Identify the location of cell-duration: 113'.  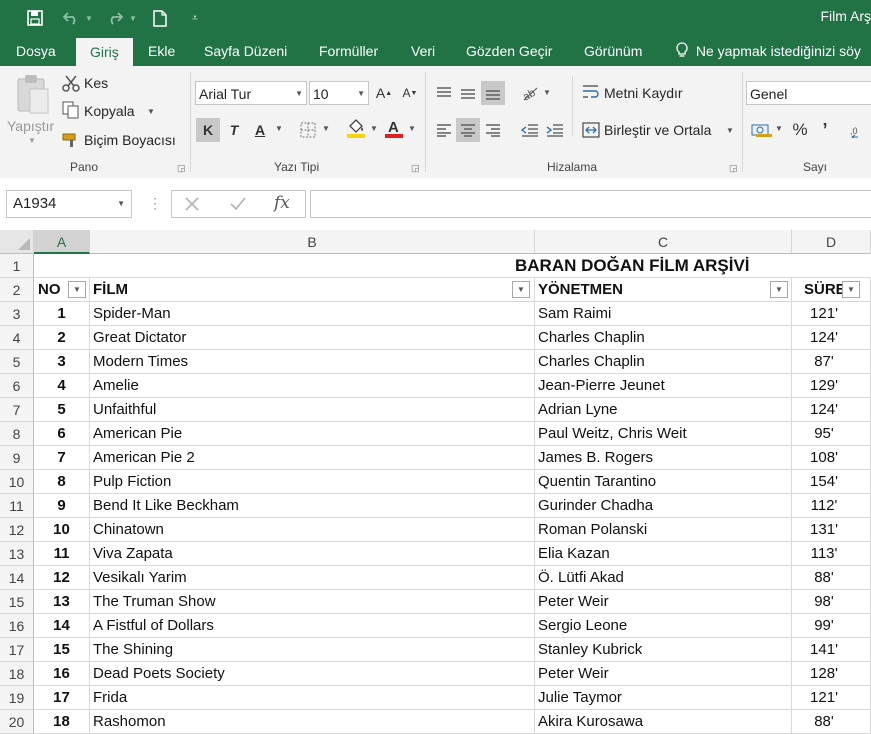
(831, 554).